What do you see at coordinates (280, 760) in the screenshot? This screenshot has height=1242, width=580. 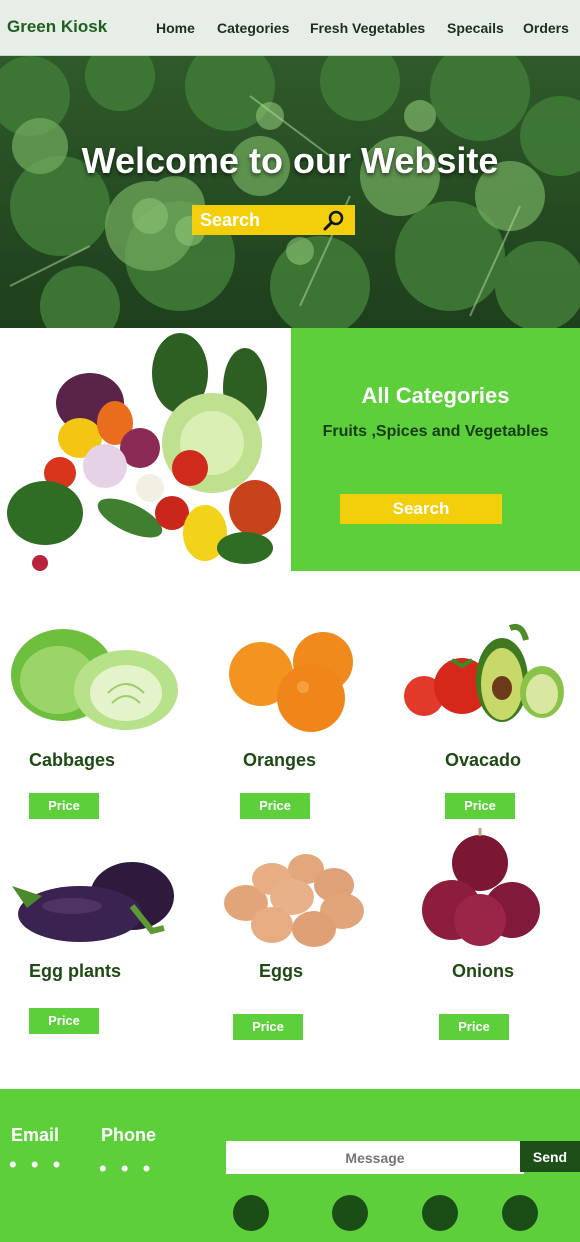 I see `product-name-oranges: Oranges` at bounding box center [280, 760].